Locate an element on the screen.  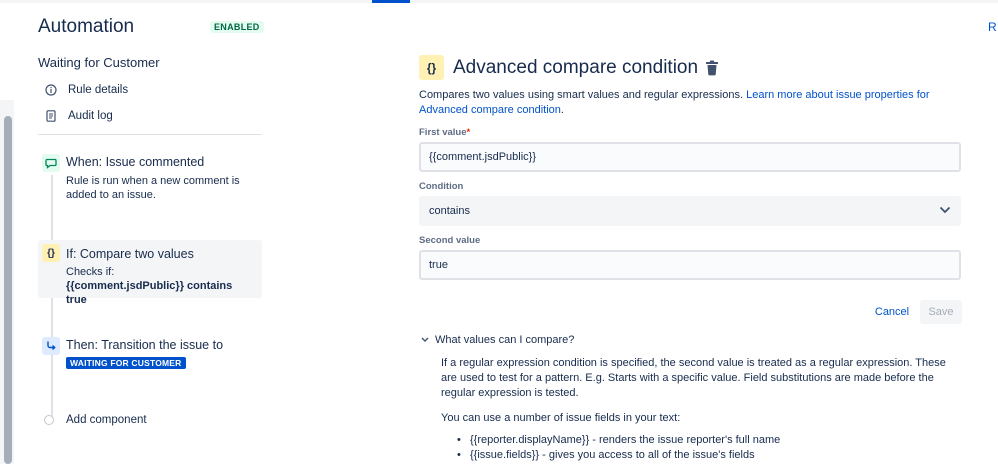
nav-audit-log: Audit log is located at coordinates (78, 116).